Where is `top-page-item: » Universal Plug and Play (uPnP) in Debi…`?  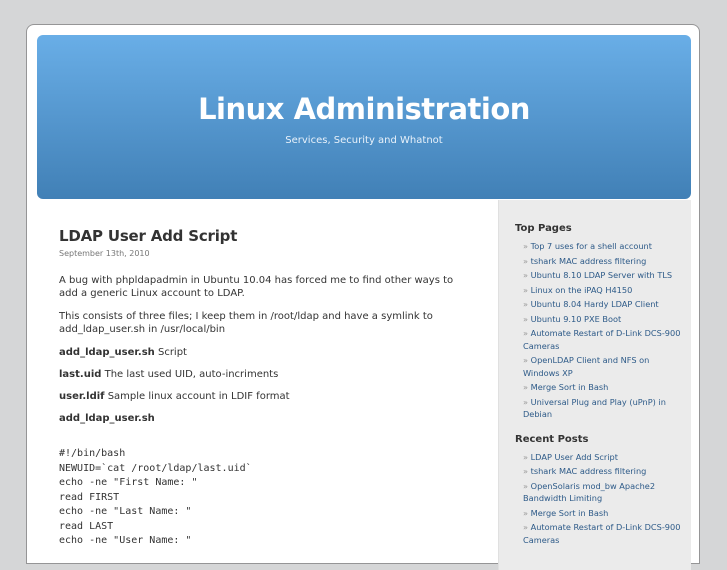
top-page-item: » Universal Plug and Play (uPnP) in Debi… is located at coordinates (605, 408).